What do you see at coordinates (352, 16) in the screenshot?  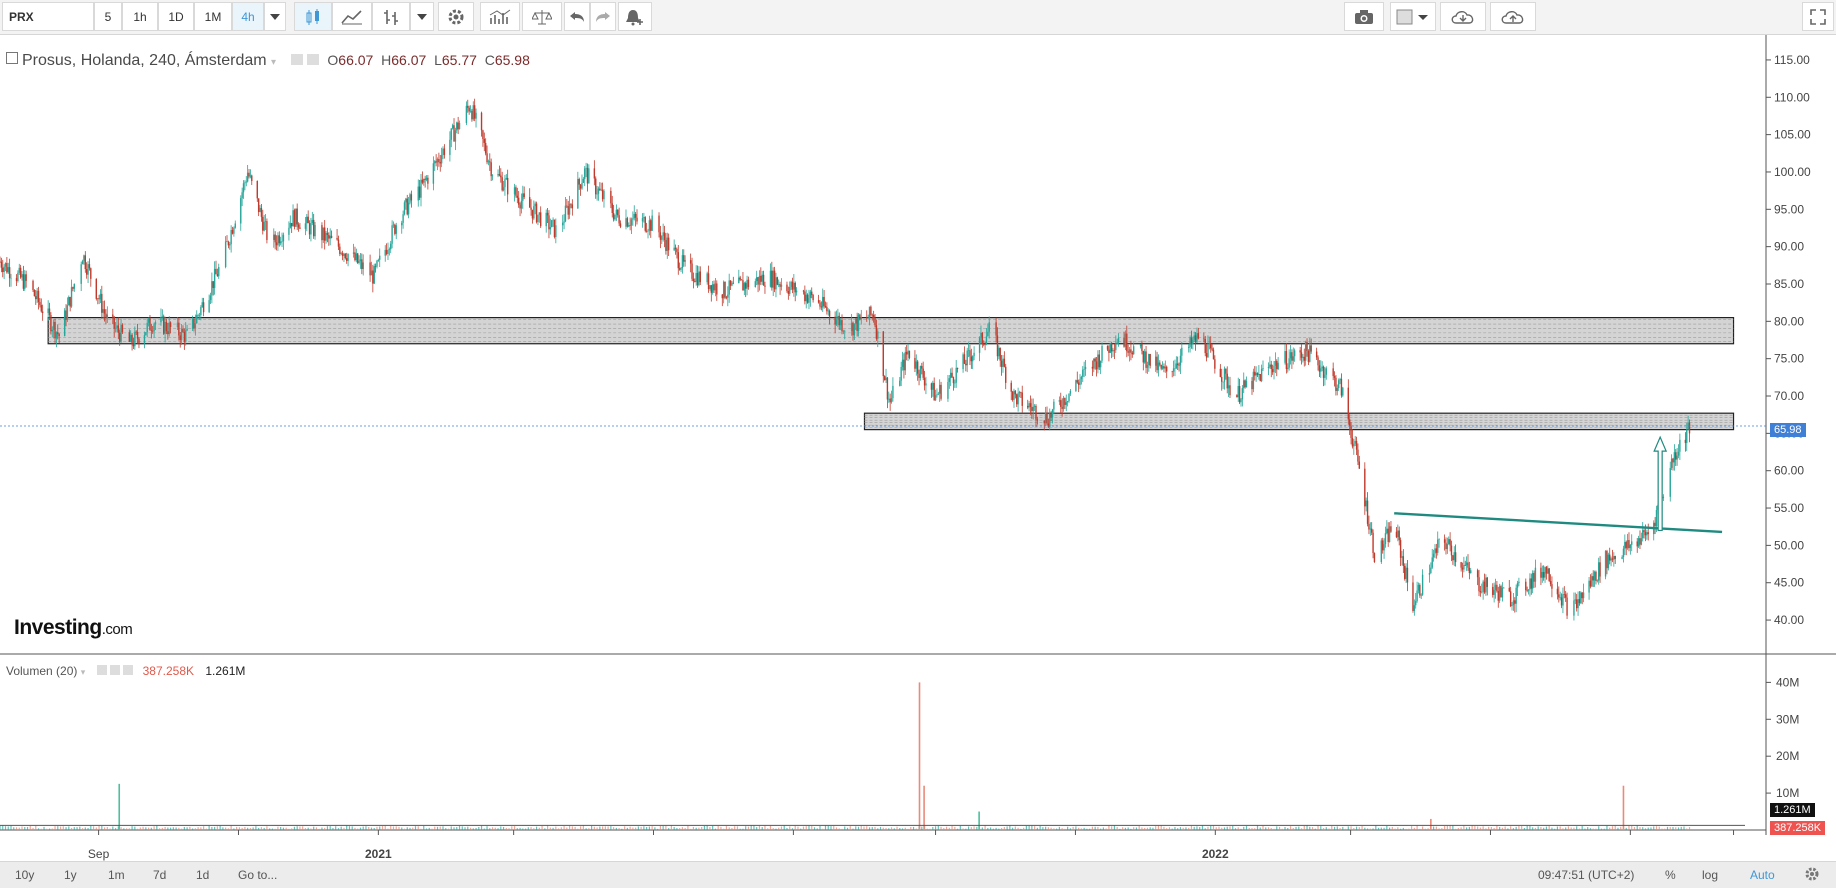 I see `area-chart-button` at bounding box center [352, 16].